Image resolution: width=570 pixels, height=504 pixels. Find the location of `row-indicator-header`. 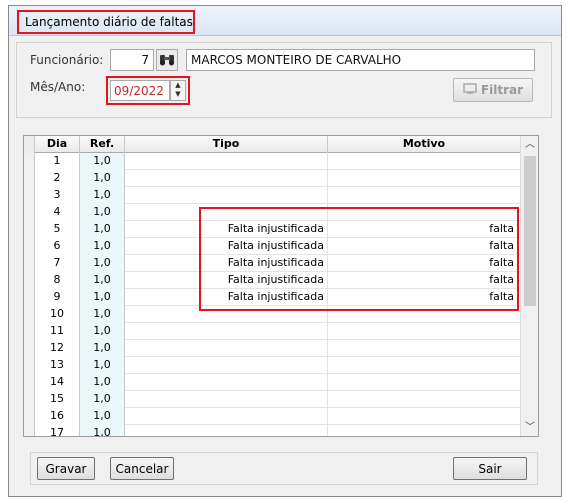

row-indicator-header is located at coordinates (29, 144).